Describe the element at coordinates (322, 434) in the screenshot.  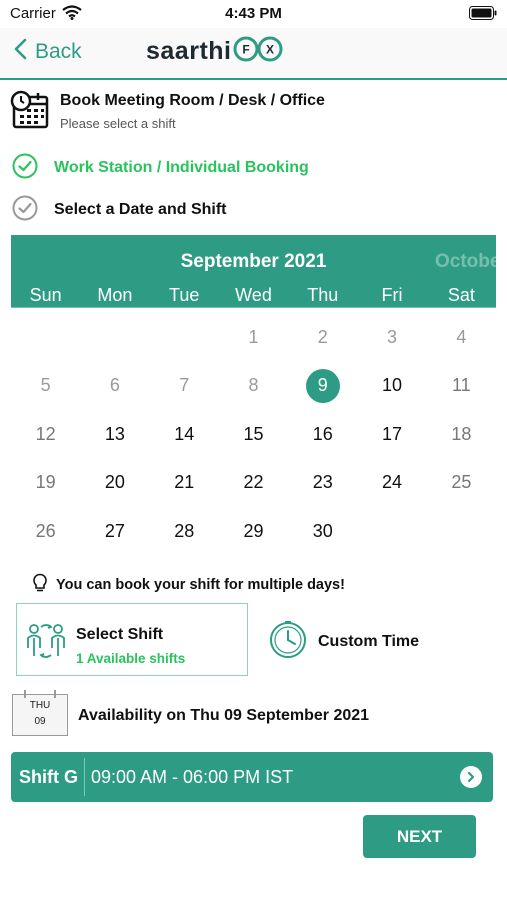
I see `calendar-day: 16` at that location.